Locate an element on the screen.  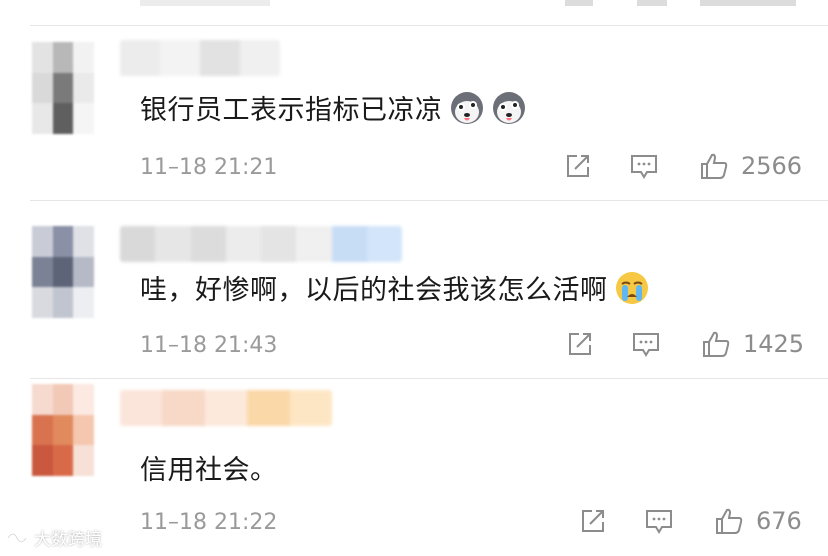
like-count: 1425 is located at coordinates (774, 344).